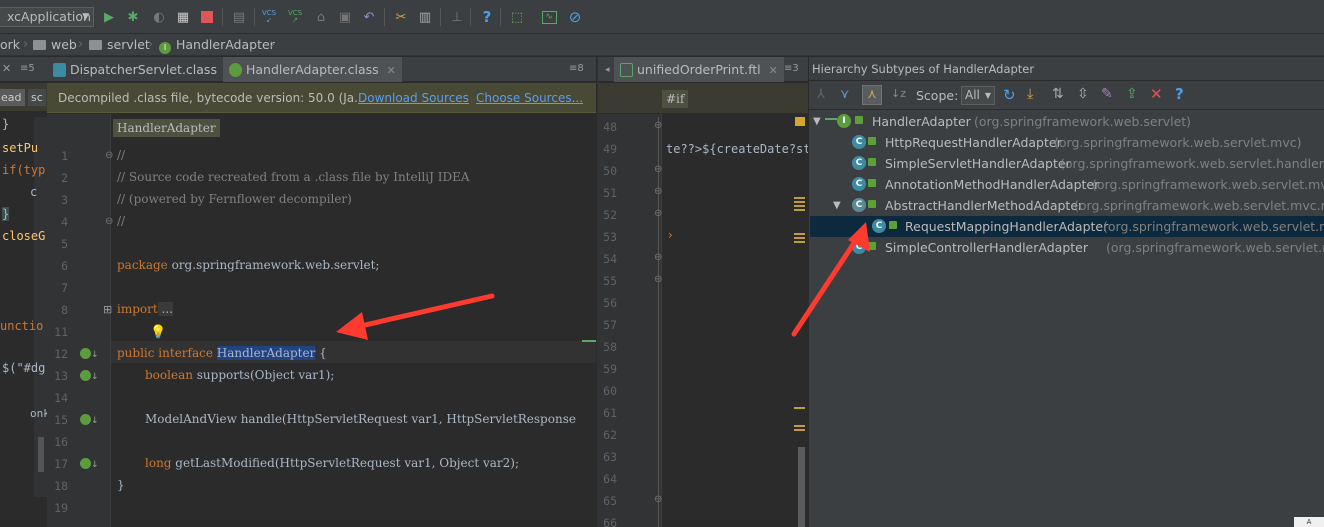 This screenshot has width=1324, height=527. What do you see at coordinates (1309, 522) in the screenshot?
I see `corner-widget: A` at bounding box center [1309, 522].